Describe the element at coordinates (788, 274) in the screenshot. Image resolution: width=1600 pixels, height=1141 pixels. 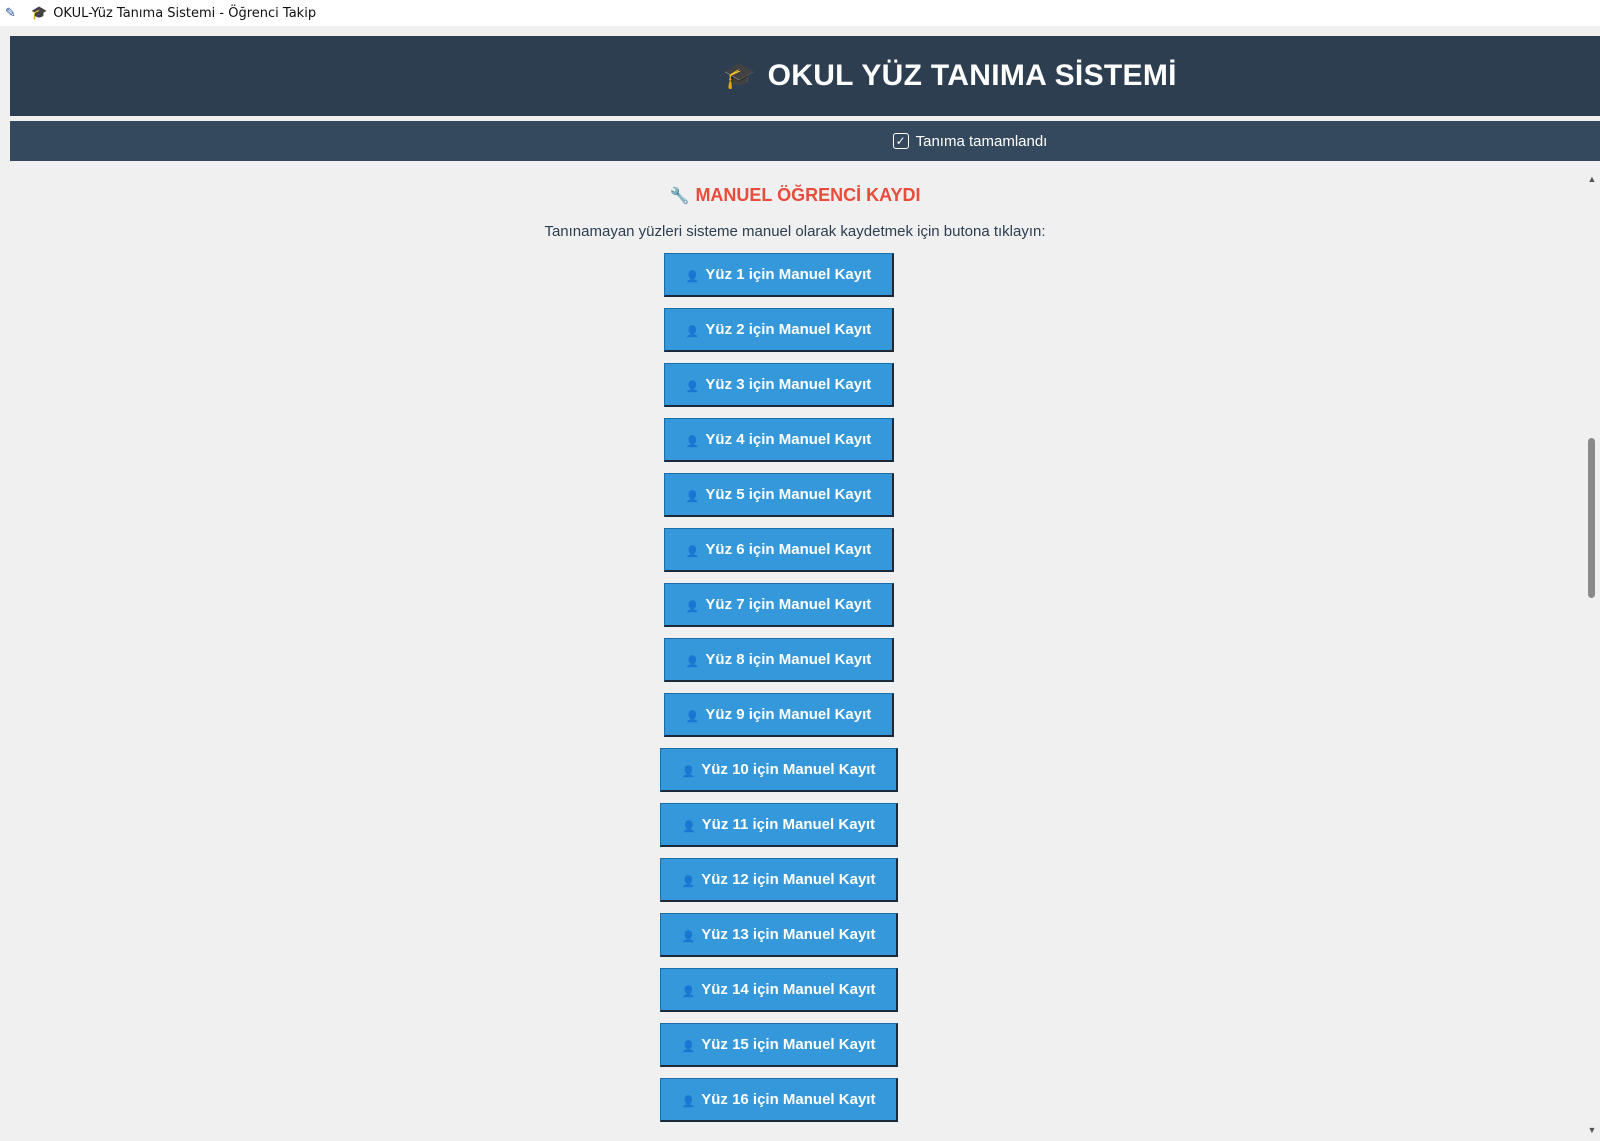
I see `manual-register-button-label: Yüz 1 için Manuel Kayıt` at that location.